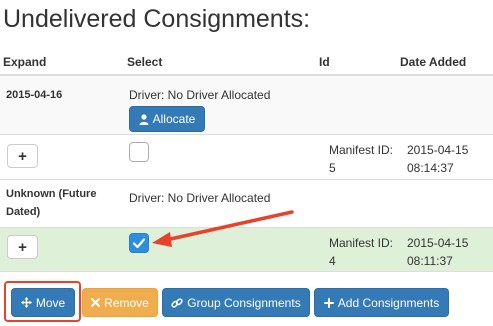 This screenshot has height=326, width=493. What do you see at coordinates (42, 301) in the screenshot?
I see `annotation-highlight-box` at bounding box center [42, 301].